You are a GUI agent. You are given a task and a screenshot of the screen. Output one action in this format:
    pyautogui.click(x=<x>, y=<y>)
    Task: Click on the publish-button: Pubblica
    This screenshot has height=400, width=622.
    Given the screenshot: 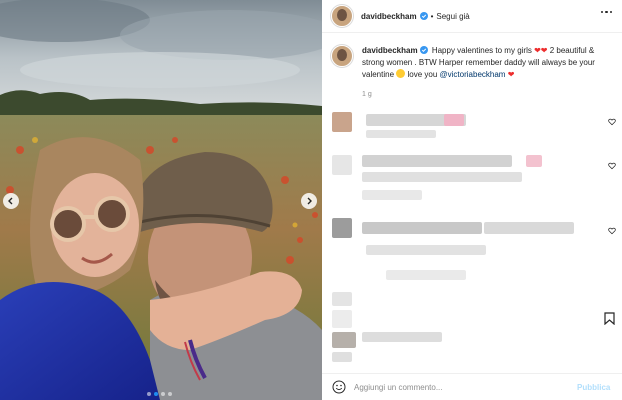 What is the action you would take?
    pyautogui.click(x=593, y=387)
    